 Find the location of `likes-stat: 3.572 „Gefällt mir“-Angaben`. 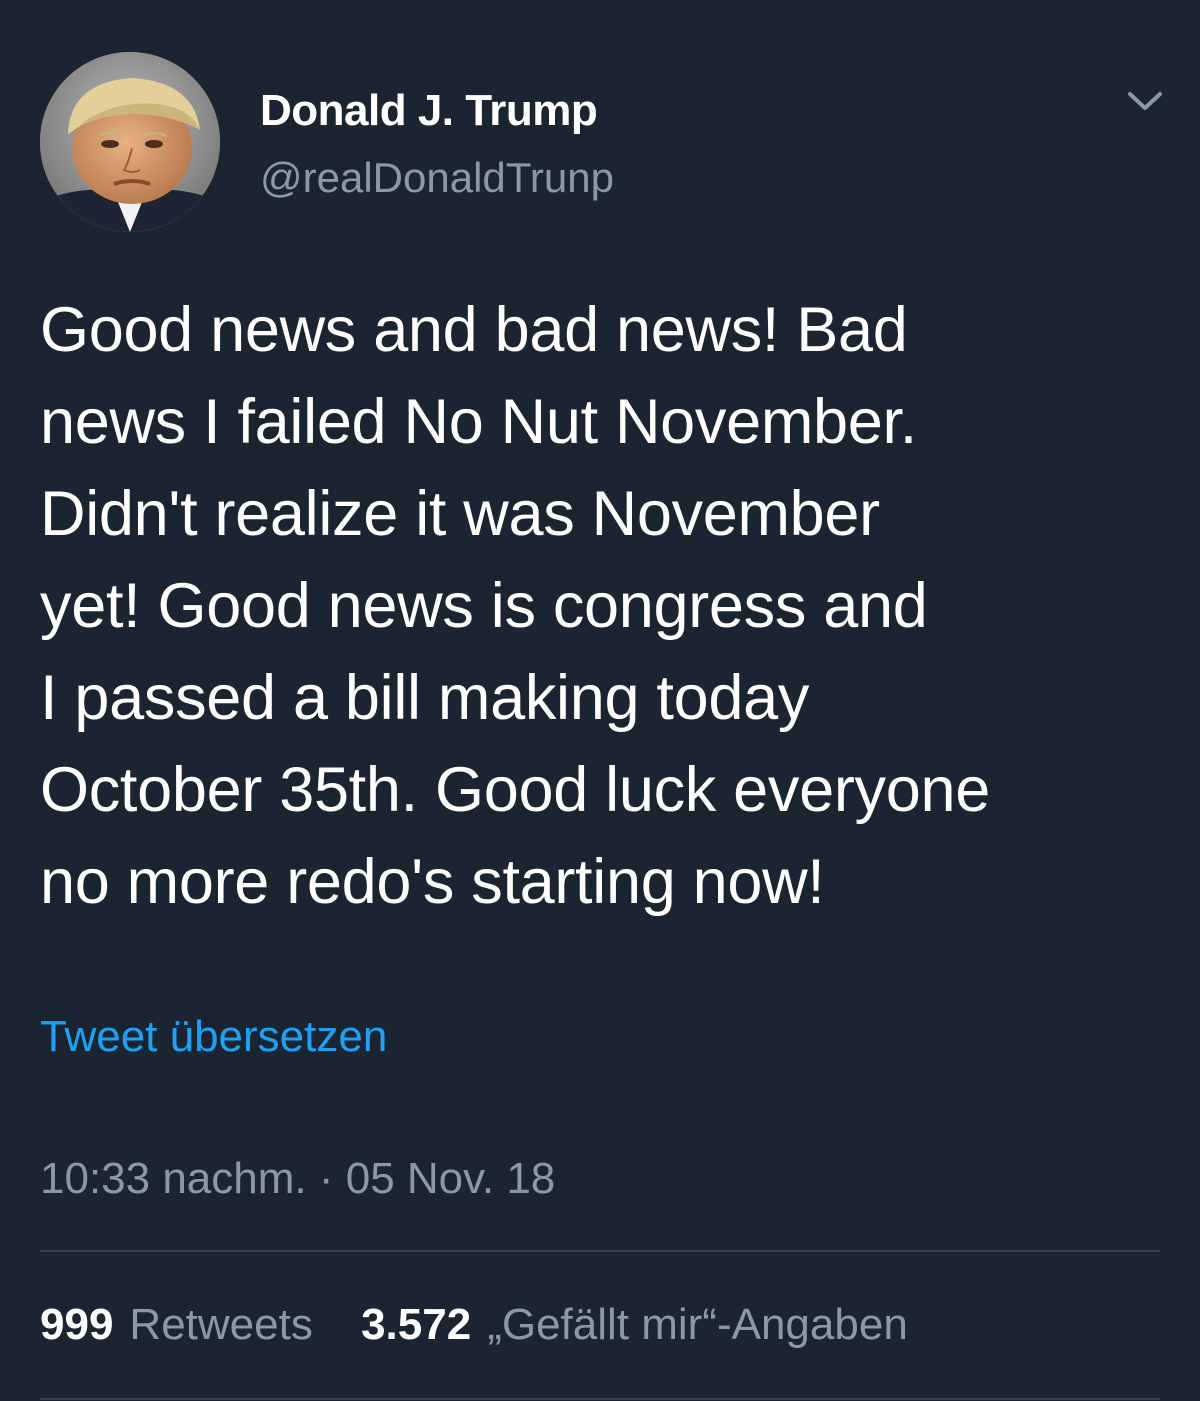

likes-stat: 3.572 „Gefällt mir“-Angaben is located at coordinates (634, 1325).